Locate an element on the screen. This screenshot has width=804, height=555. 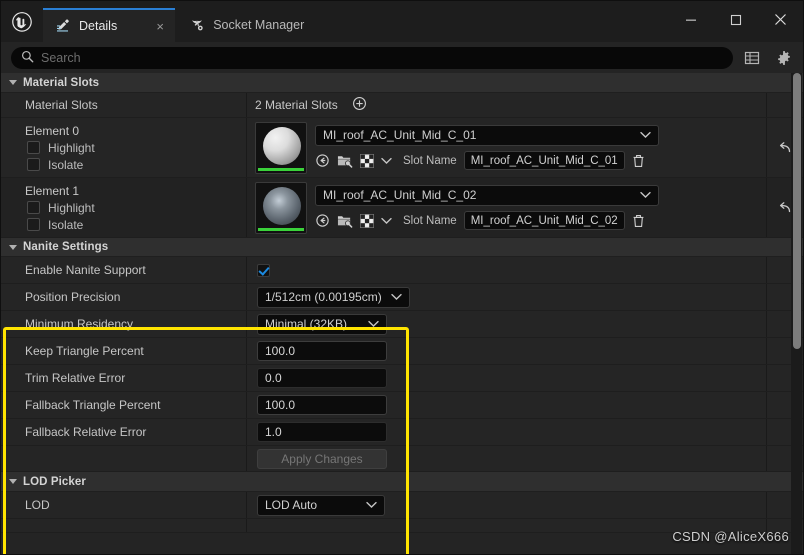
element-0-isolate-label: Isolate is located at coordinates (66, 164).